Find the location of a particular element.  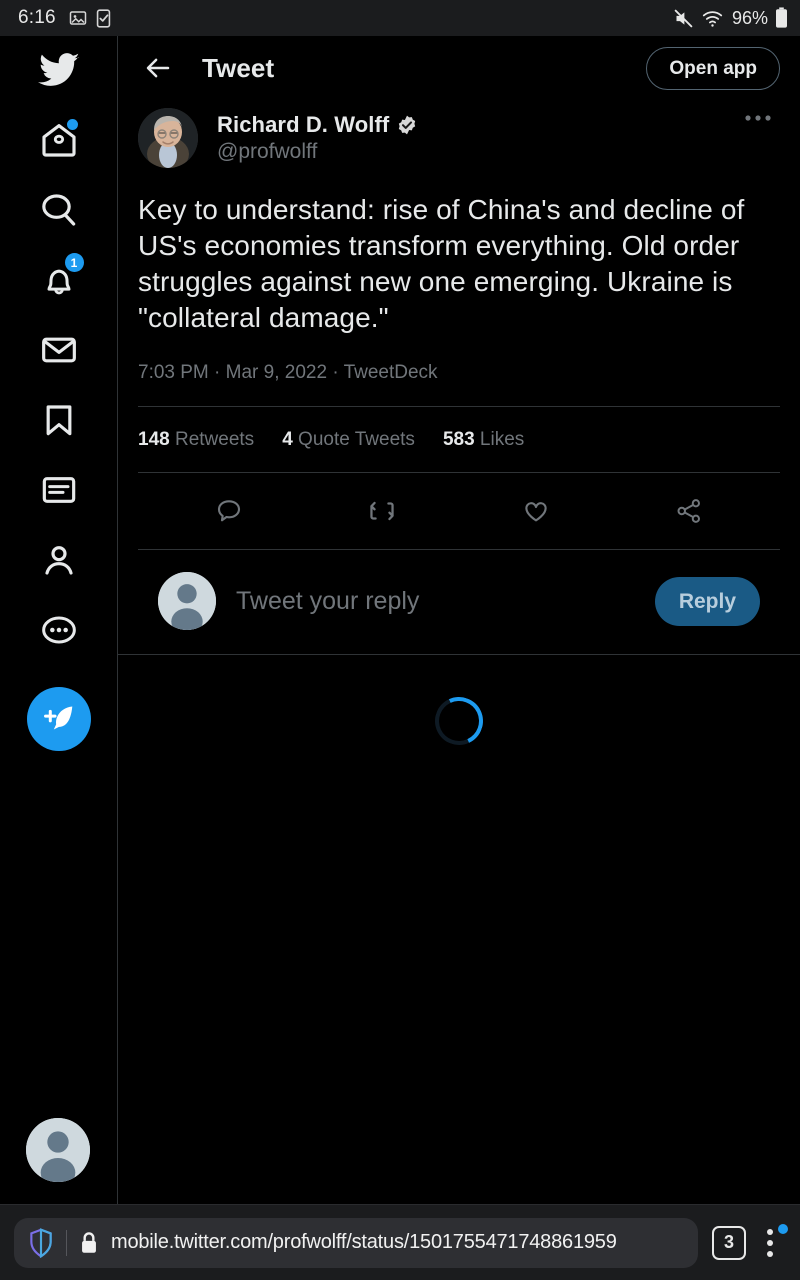

page-title: Tweet is located at coordinates (238, 67).